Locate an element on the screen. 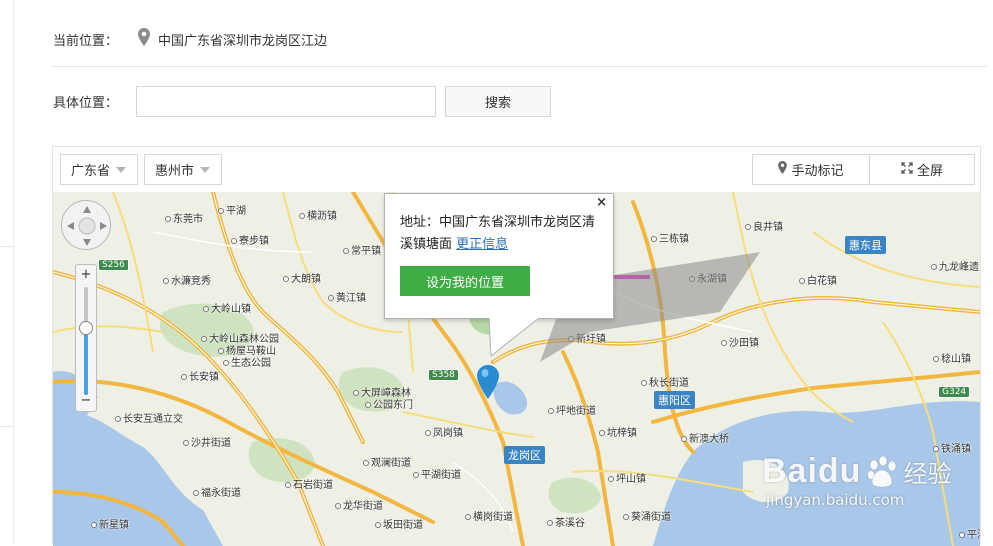 The width and height of the screenshot is (993, 546). left-edge-rule is located at coordinates (7, 272).